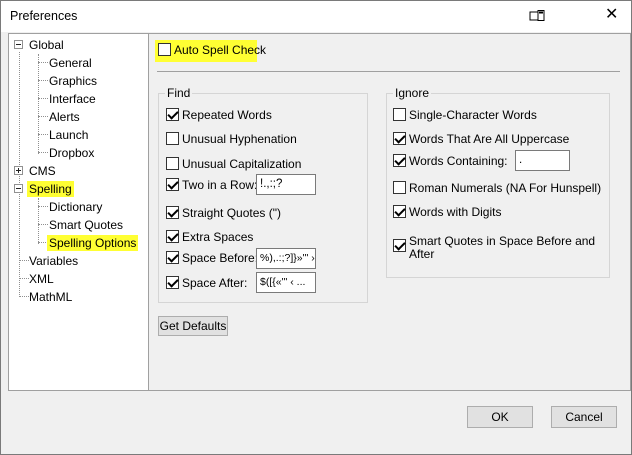 Image resolution: width=632 pixels, height=455 pixels. Describe the element at coordinates (72, 99) in the screenshot. I see `tree-item-interface: Interface` at that location.